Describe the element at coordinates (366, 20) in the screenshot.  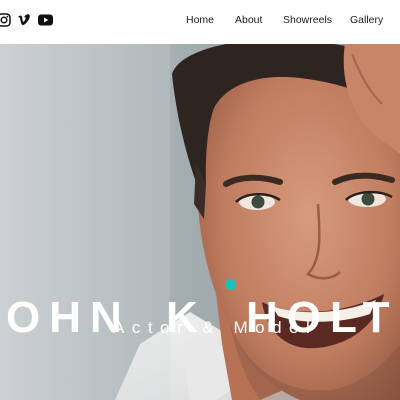
I see `nav-gallery: Gallery` at that location.